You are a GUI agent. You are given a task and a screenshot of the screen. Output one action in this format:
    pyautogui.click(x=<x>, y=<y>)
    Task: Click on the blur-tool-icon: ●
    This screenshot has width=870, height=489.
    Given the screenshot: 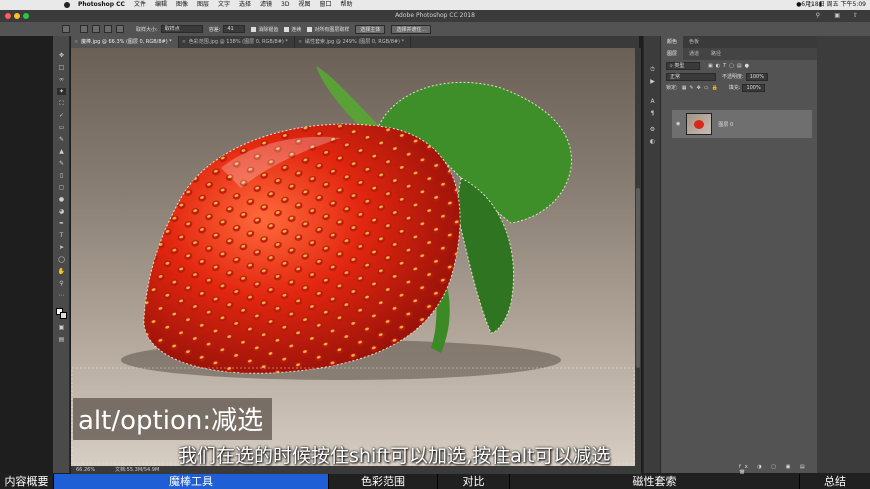 What is the action you would take?
    pyautogui.click(x=61, y=199)
    